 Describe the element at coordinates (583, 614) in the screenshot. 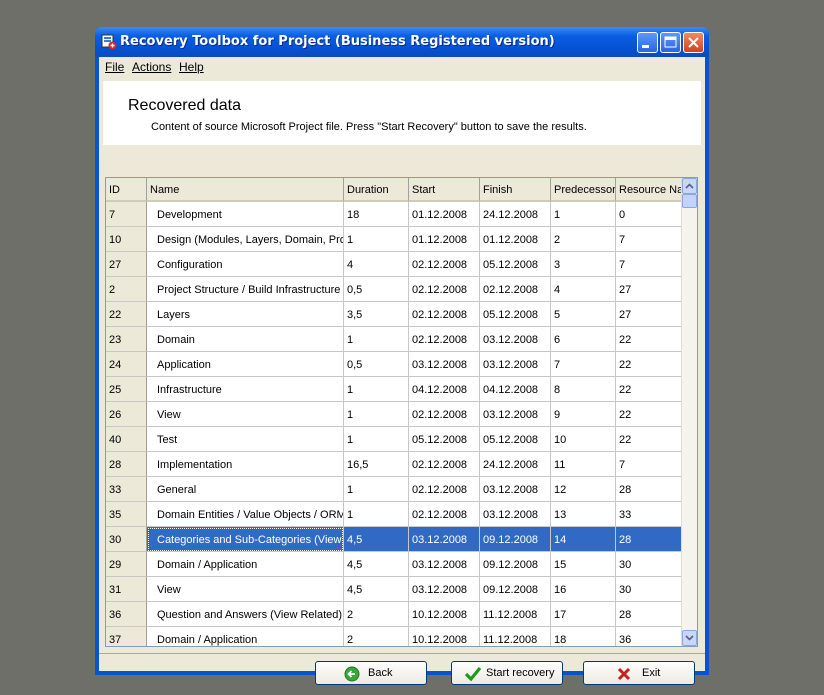

I see `cell-predecessors: 17` at that location.